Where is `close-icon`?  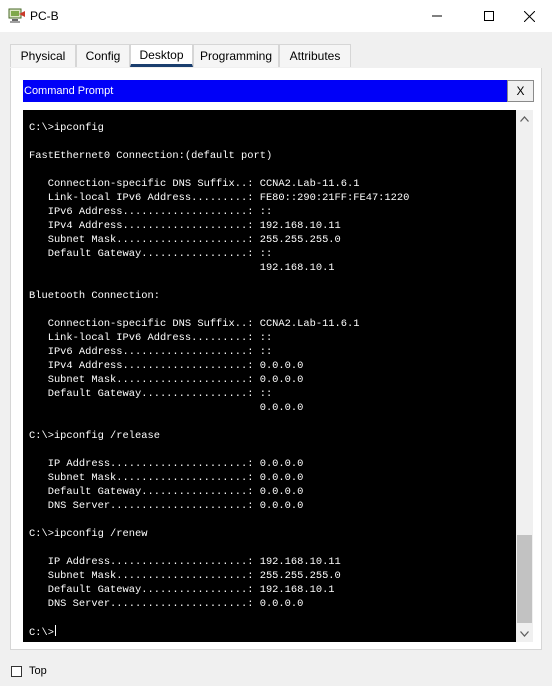 close-icon is located at coordinates (529, 16).